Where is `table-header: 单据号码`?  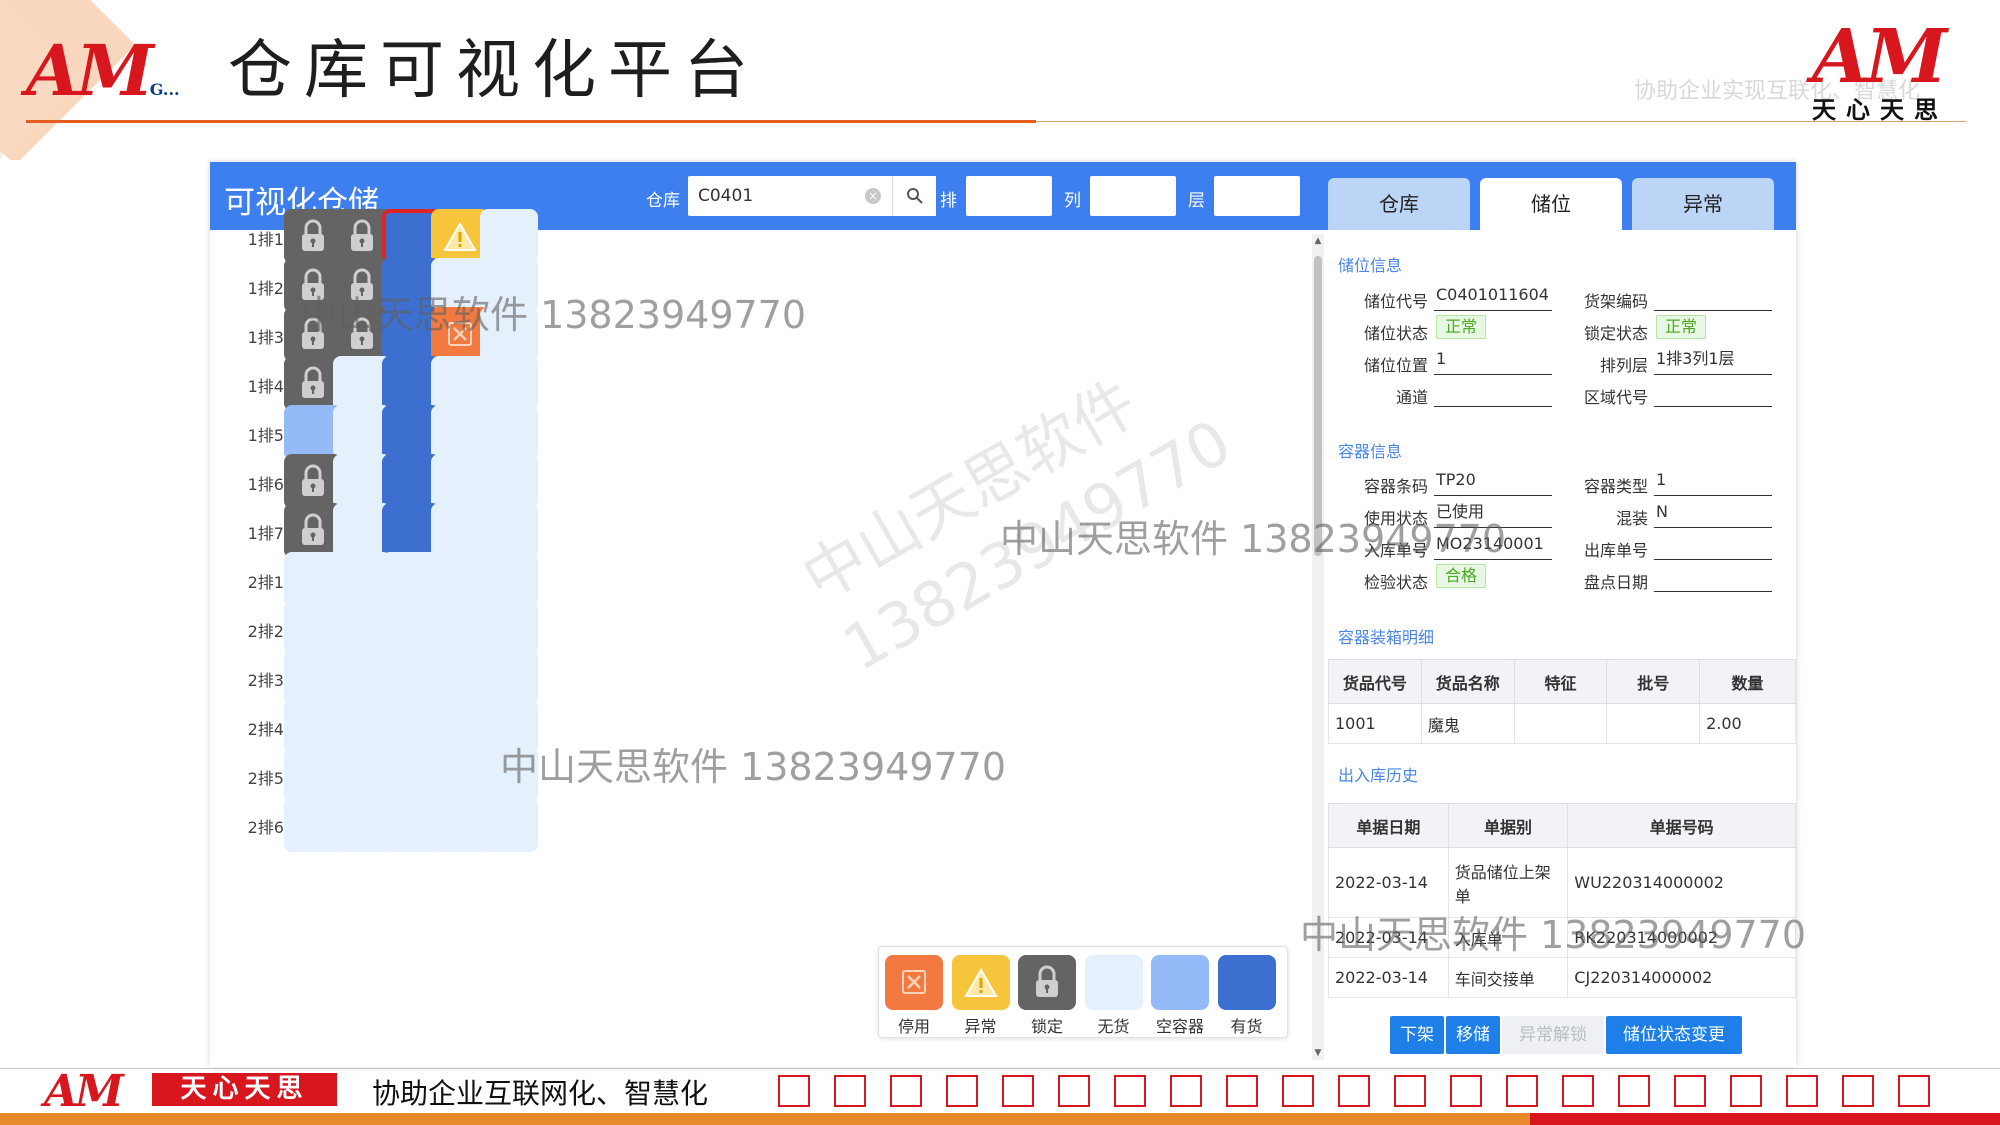 table-header: 单据号码 is located at coordinates (1681, 825).